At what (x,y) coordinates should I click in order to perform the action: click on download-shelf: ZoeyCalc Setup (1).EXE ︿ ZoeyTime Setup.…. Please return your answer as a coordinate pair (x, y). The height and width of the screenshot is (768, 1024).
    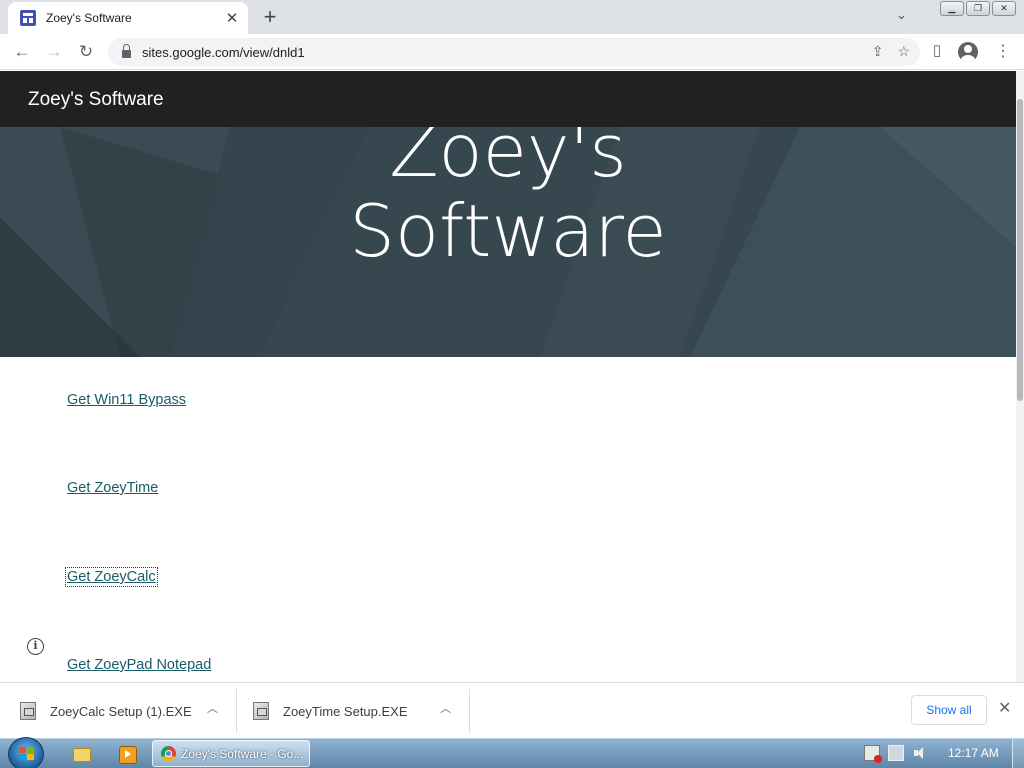
    Looking at the image, I should click on (512, 710).